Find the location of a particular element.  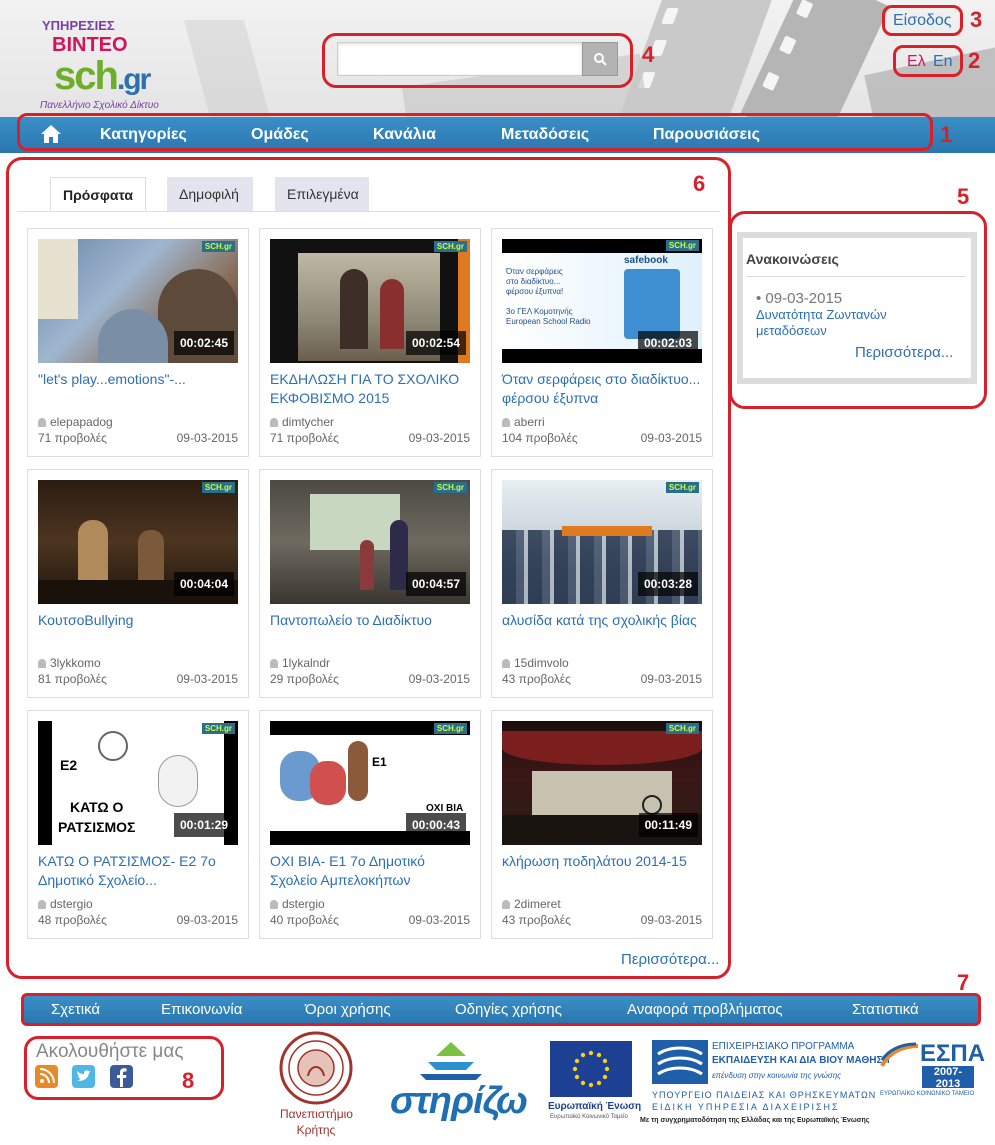

annotation-number: 2 is located at coordinates (974, 60).